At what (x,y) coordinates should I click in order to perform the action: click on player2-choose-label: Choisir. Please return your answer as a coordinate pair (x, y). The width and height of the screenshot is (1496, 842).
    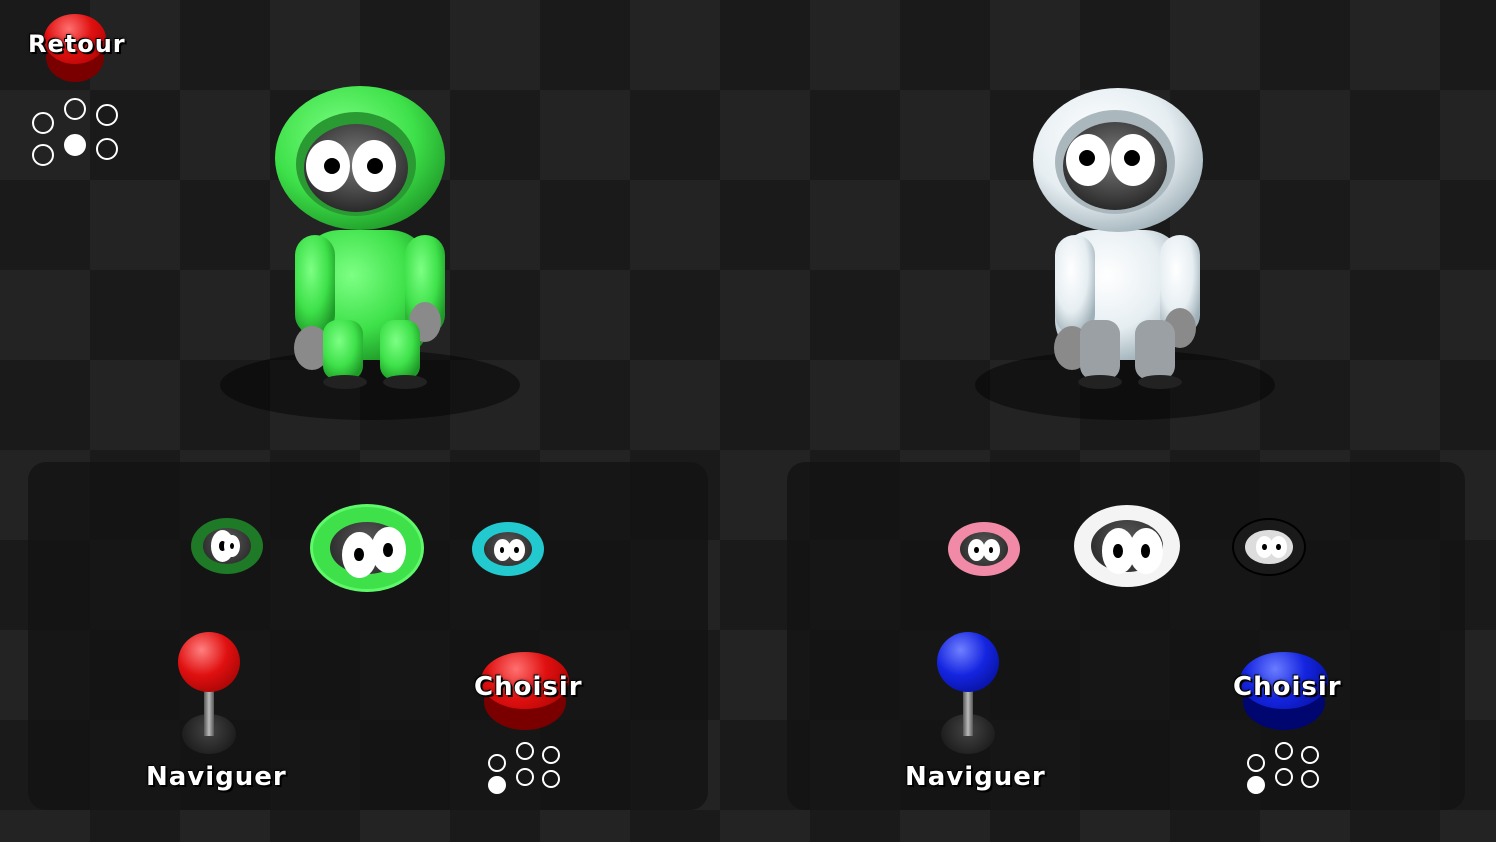
    Looking at the image, I should click on (1287, 687).